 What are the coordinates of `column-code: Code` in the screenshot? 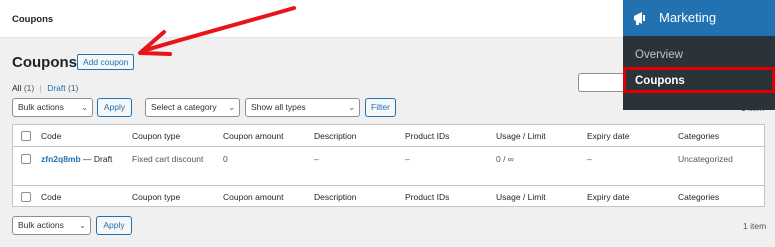 It's located at (51, 136).